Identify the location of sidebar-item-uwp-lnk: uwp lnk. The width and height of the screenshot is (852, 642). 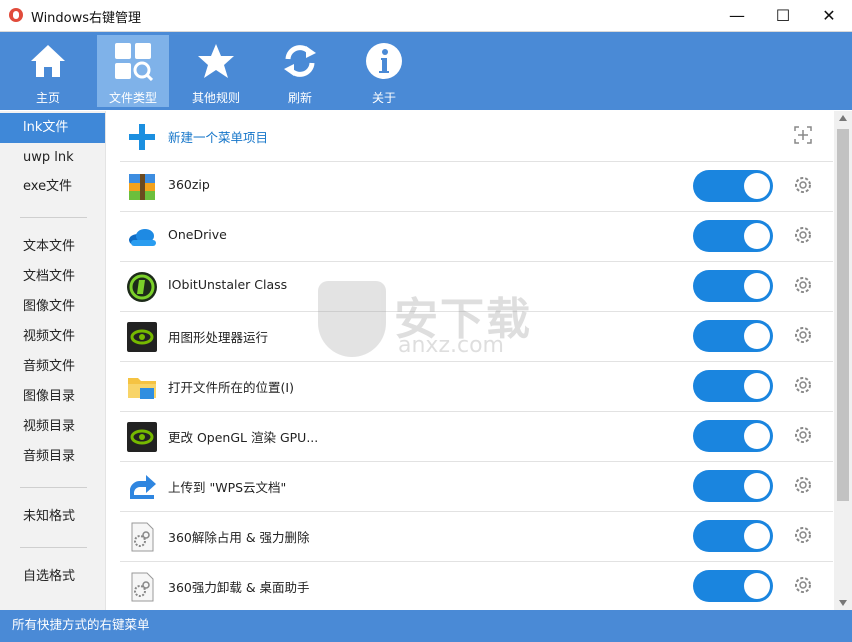
(52, 158).